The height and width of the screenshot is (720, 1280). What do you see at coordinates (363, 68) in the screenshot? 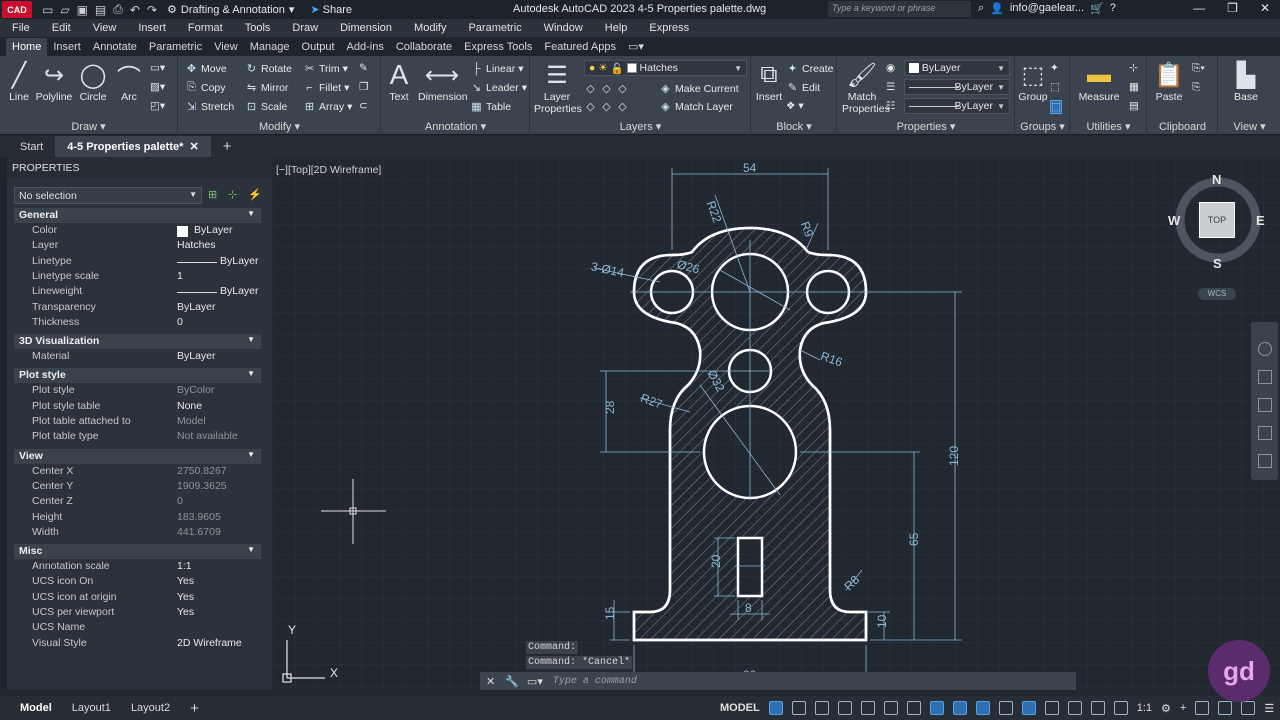
I see `erase-icon: ✎` at bounding box center [363, 68].